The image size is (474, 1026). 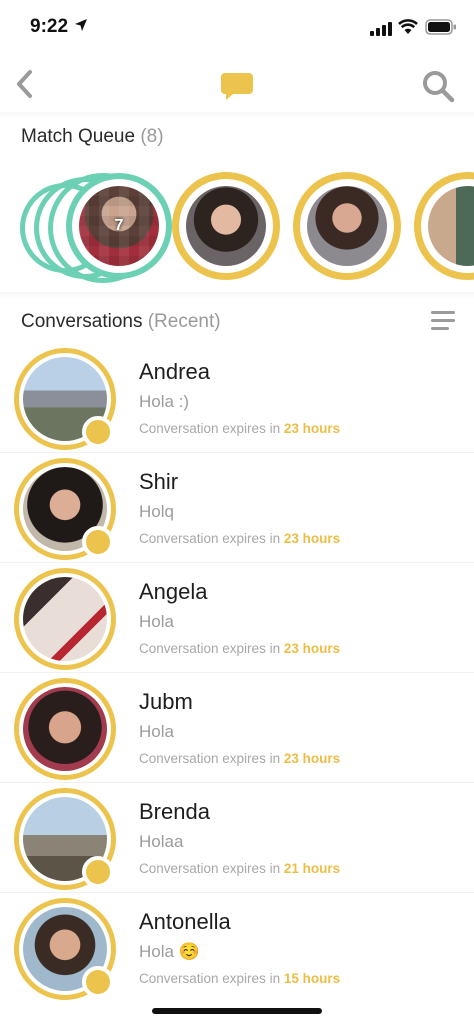 I want to click on sort-menu-icon, so click(x=443, y=321).